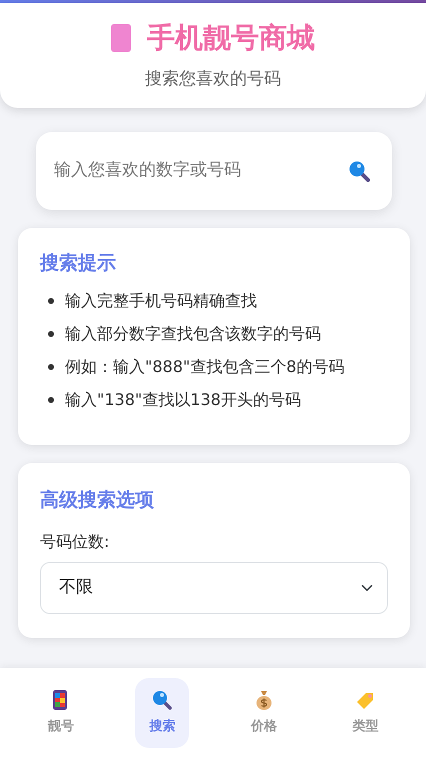  What do you see at coordinates (213, 79) in the screenshot?
I see `subtitle: 搜索您喜欢的号码` at bounding box center [213, 79].